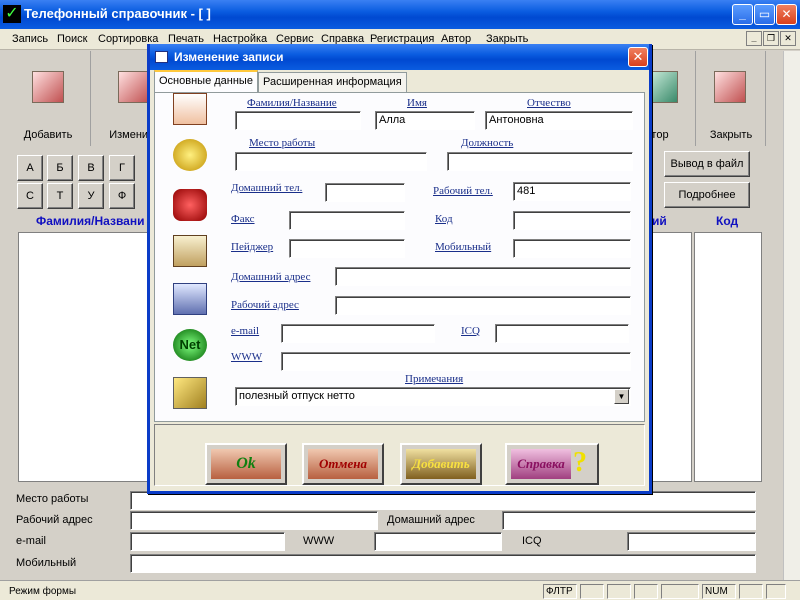  I want to click on name-input: Алла, so click(425, 120).